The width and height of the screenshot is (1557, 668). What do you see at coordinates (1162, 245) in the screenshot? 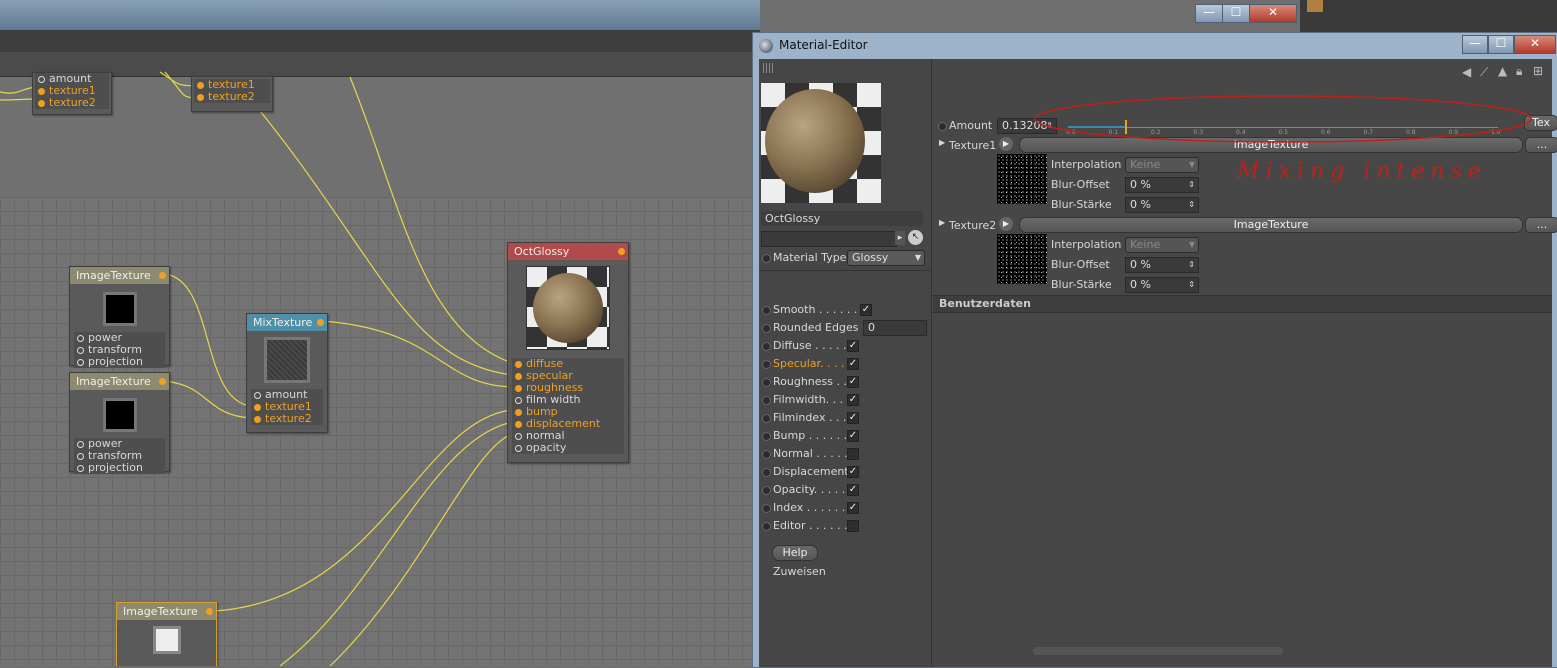
I see `interp-select: Keine ▼` at bounding box center [1162, 245].